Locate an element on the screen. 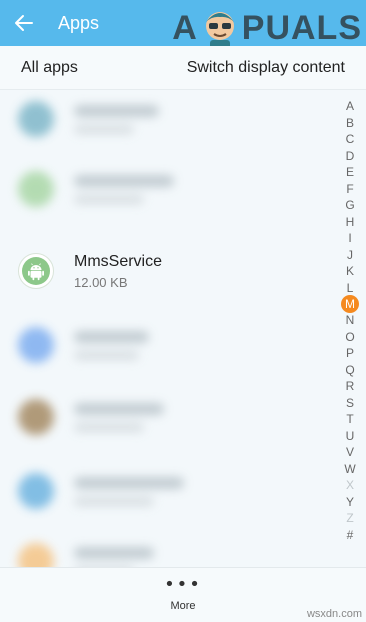 This screenshot has height=622, width=366. index-letter-x: X is located at coordinates (350, 485).